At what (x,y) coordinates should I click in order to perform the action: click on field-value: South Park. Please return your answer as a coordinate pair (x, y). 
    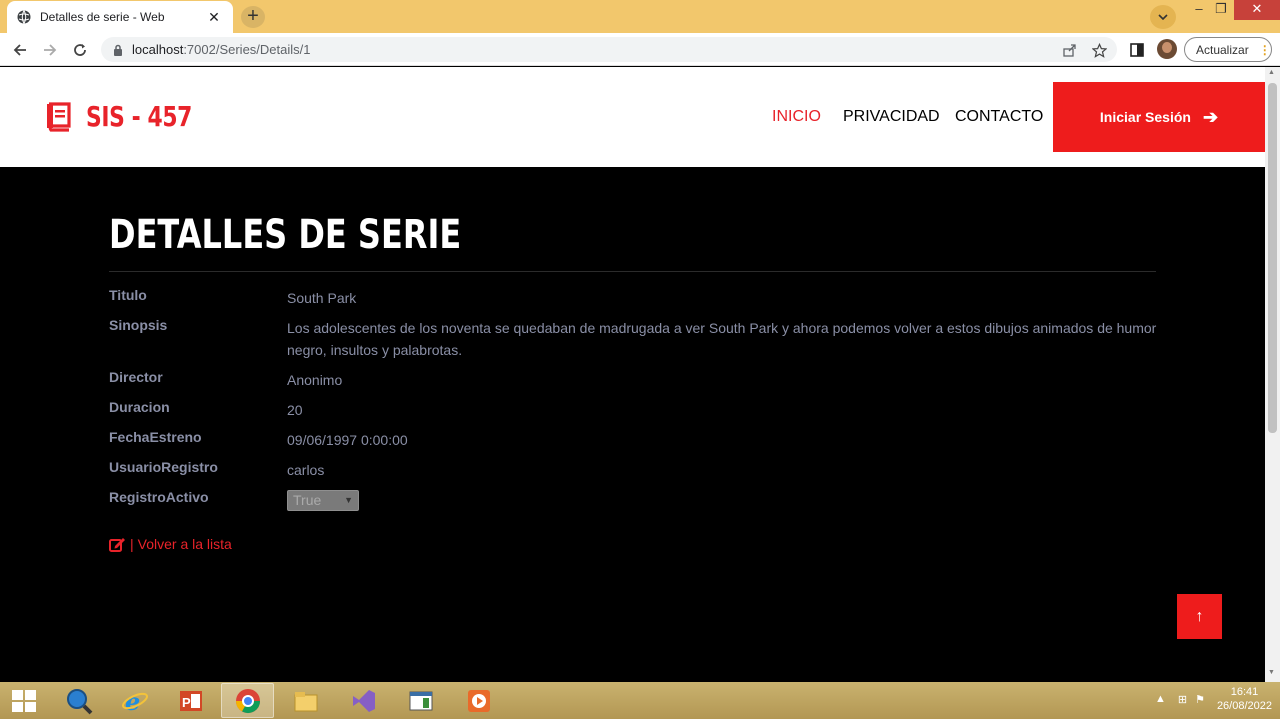
    Looking at the image, I should click on (322, 298).